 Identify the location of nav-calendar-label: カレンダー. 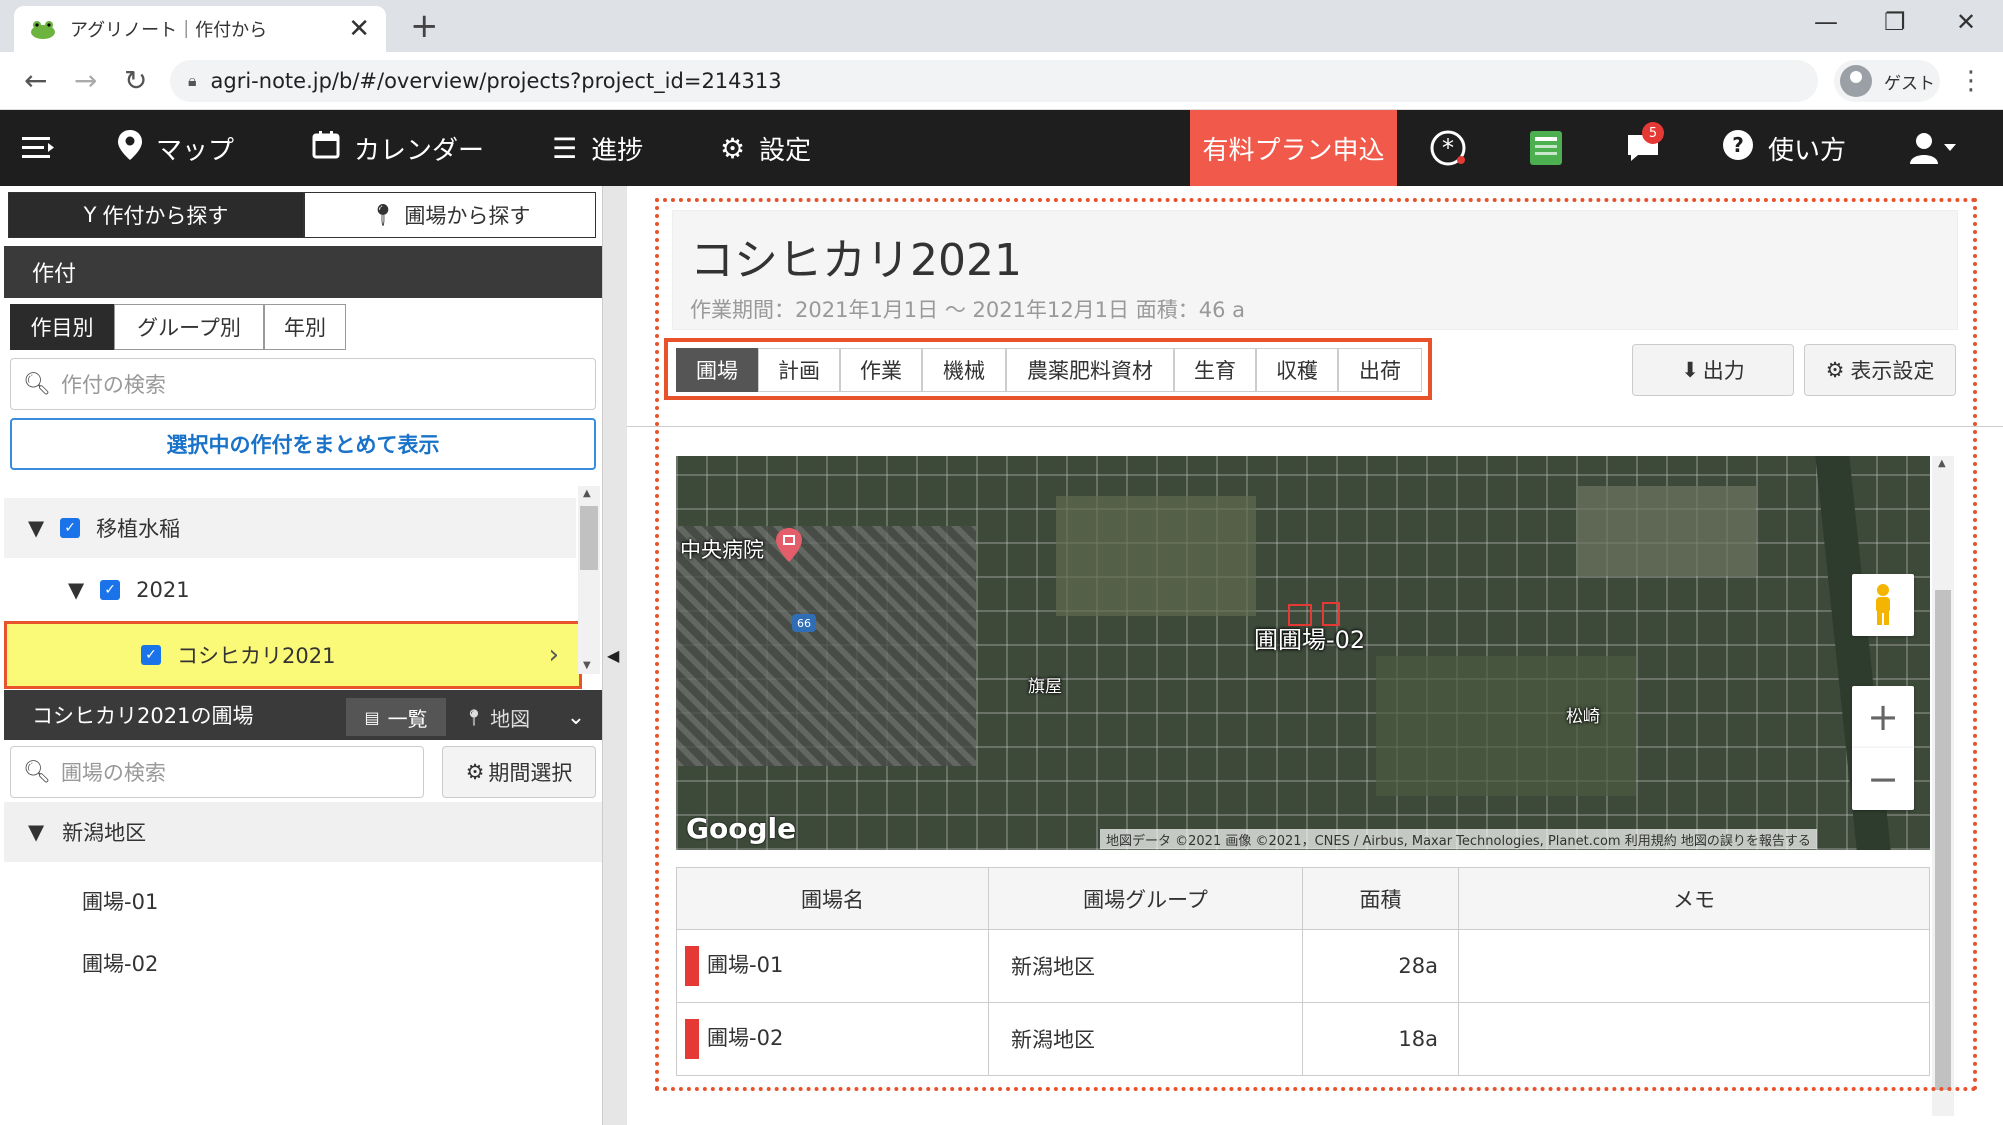
(419, 150).